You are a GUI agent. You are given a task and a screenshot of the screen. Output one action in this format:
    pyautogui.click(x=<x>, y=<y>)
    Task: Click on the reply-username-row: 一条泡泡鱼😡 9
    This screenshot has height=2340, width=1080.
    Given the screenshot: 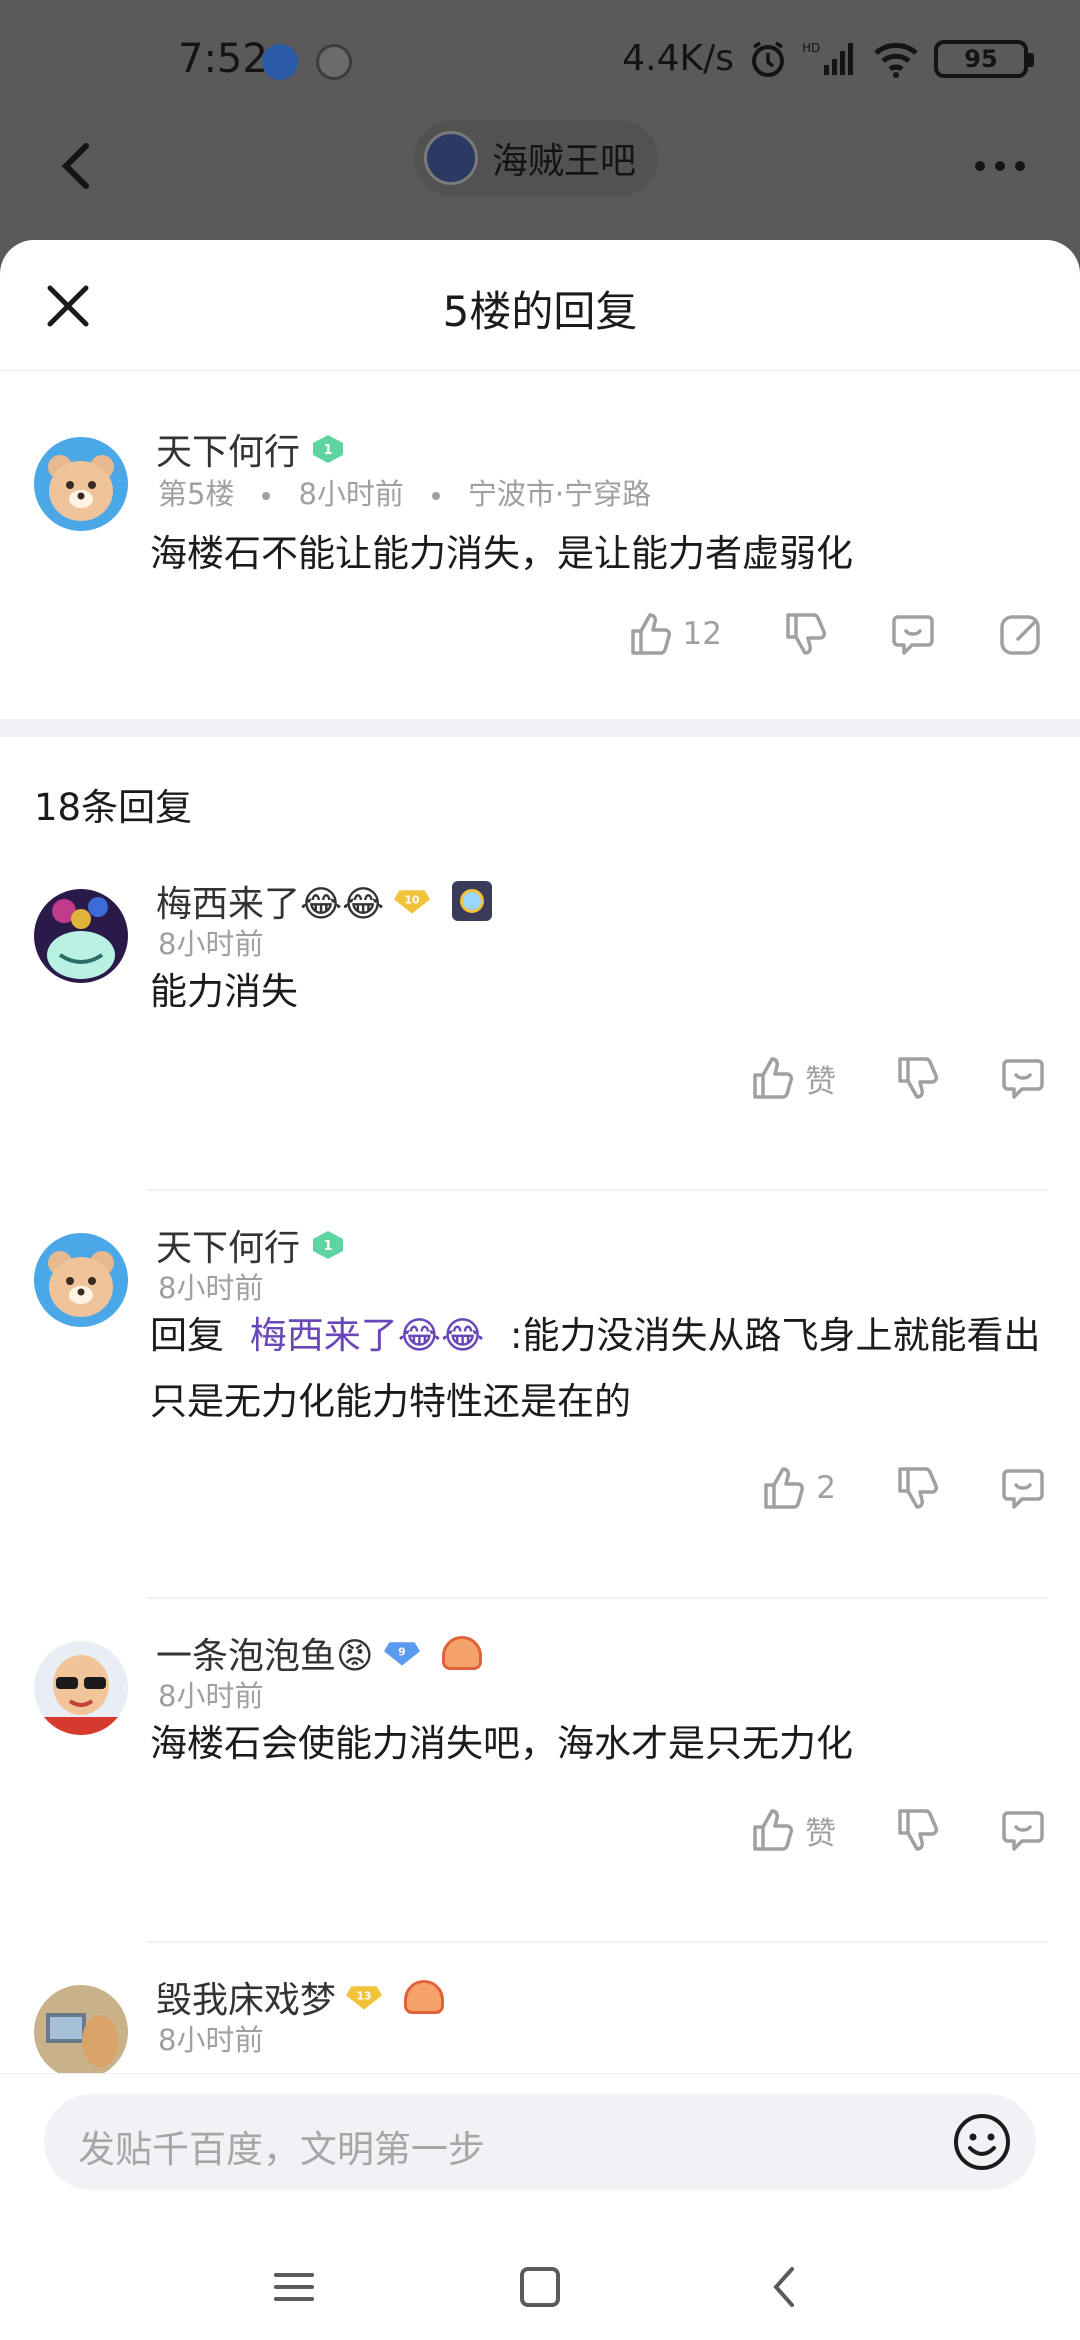 What is the action you would take?
    pyautogui.click(x=319, y=1653)
    